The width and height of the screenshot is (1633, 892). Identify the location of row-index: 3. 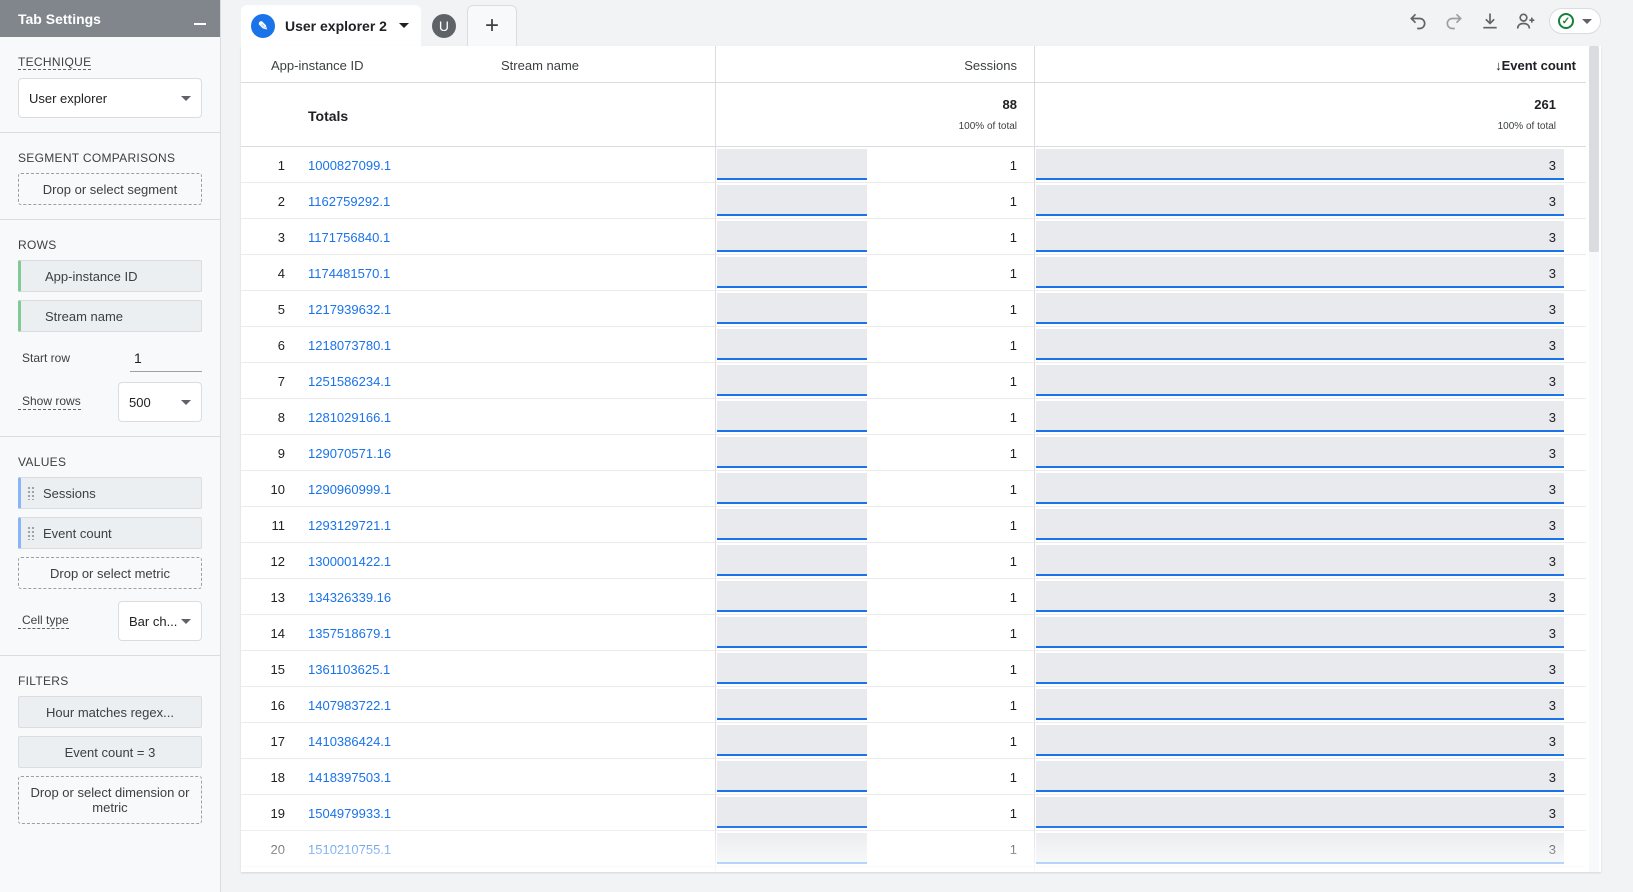
(281, 237).